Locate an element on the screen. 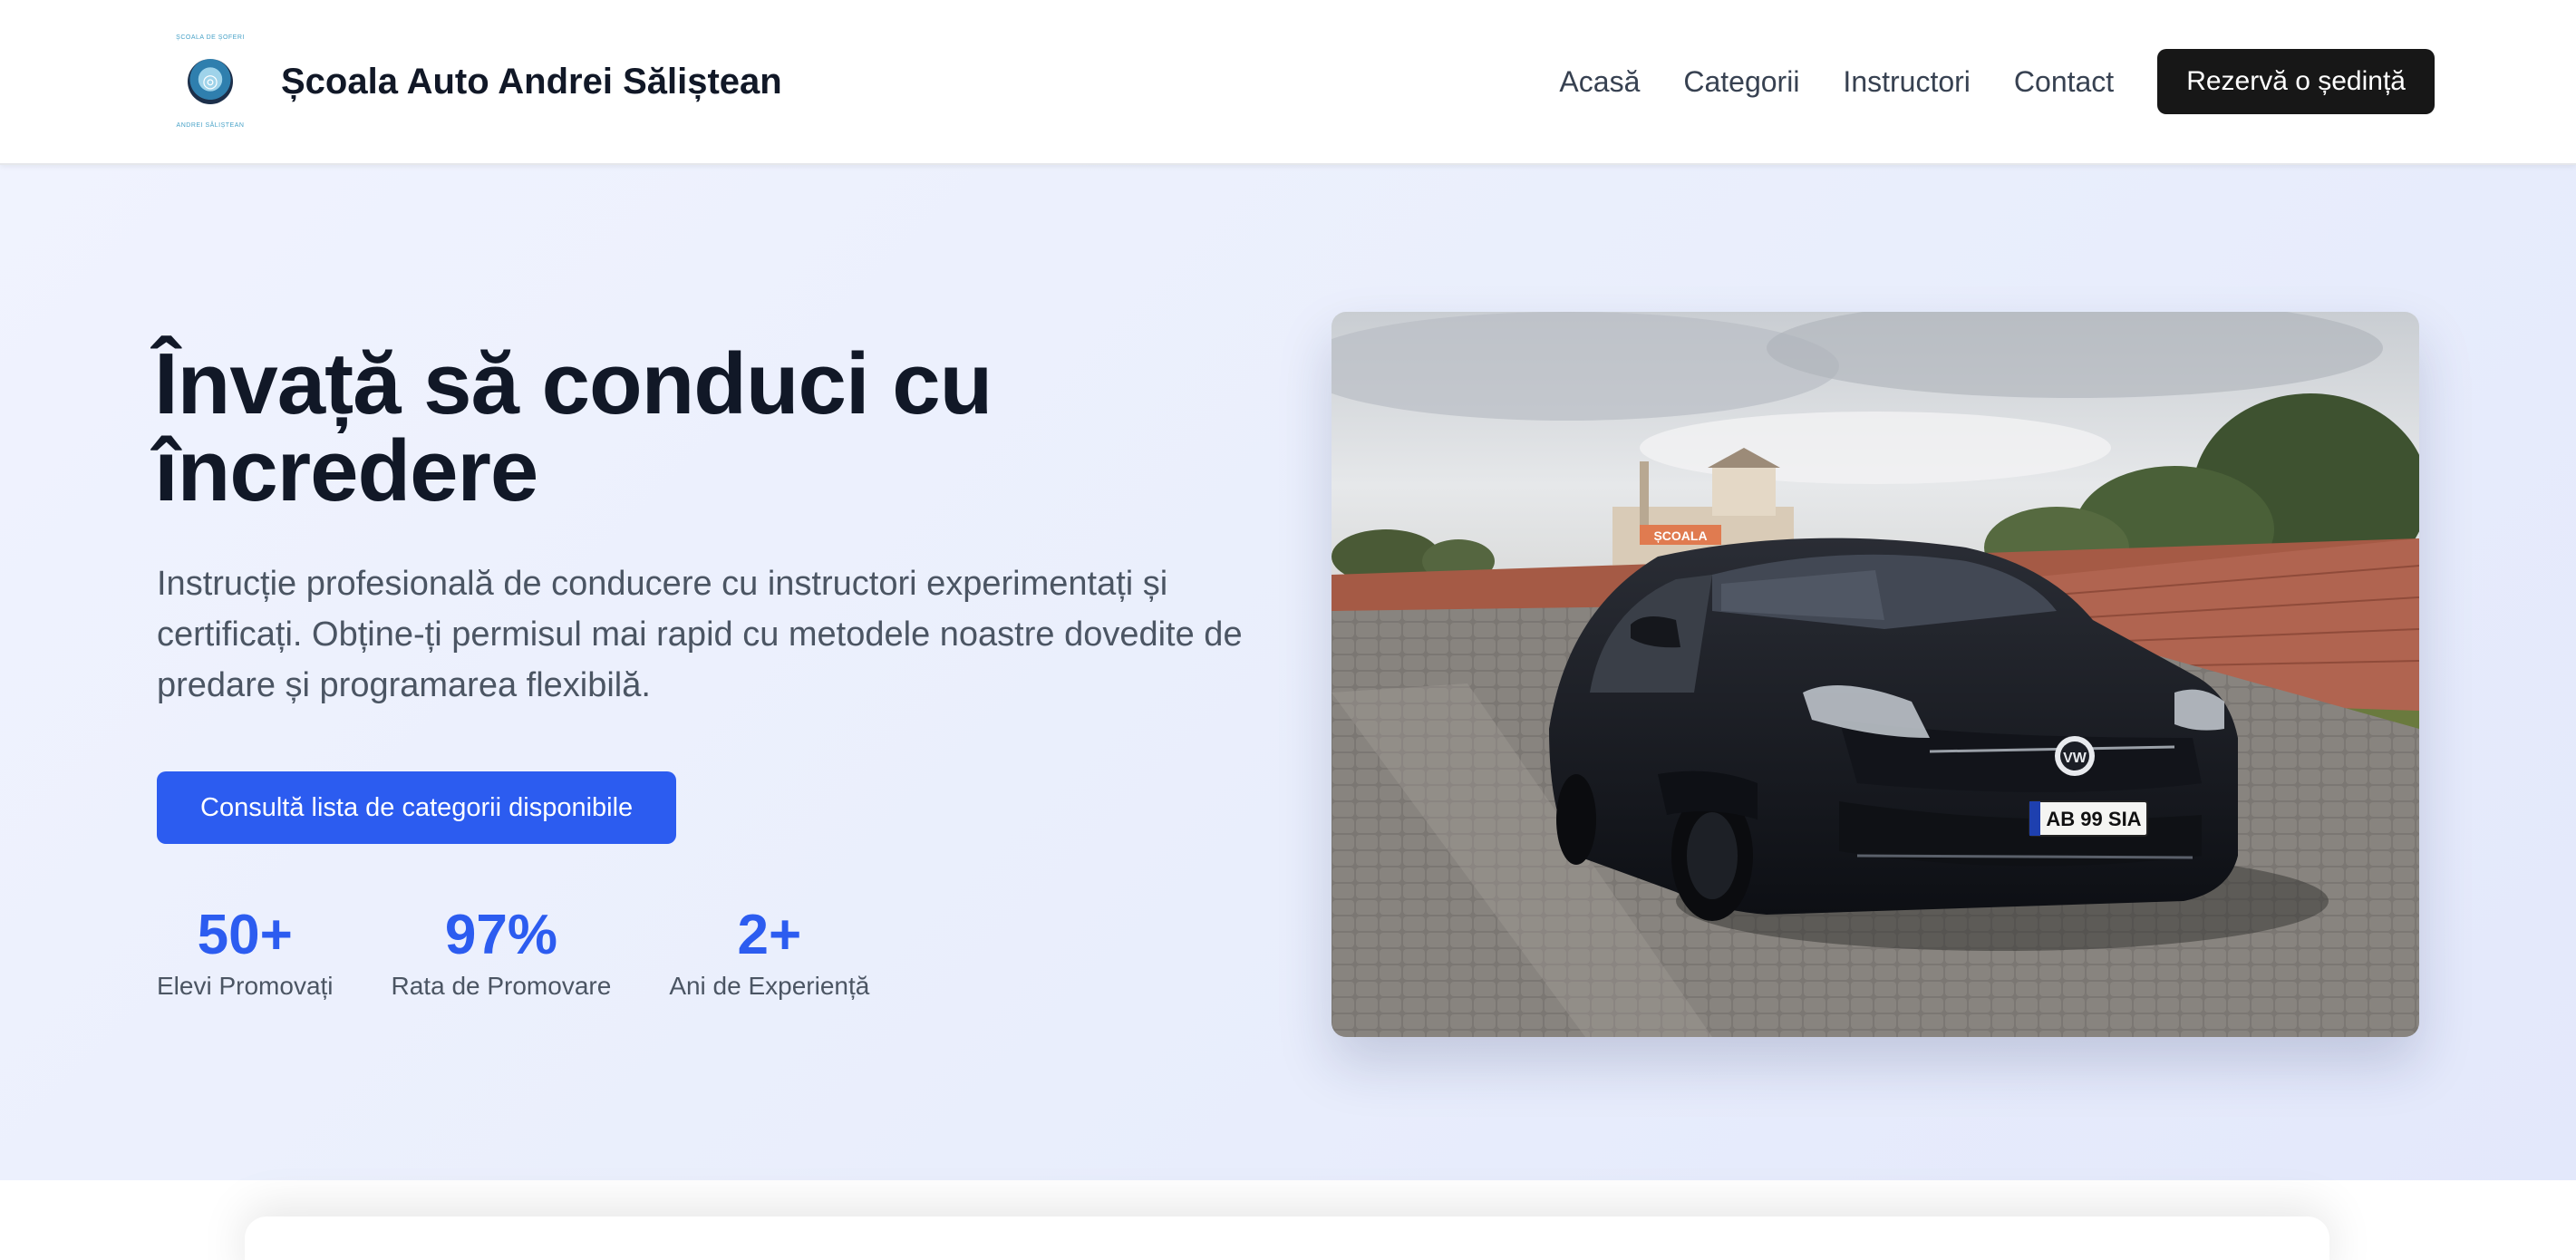 The width and height of the screenshot is (2576, 1260). next-section is located at coordinates (1288, 1220).